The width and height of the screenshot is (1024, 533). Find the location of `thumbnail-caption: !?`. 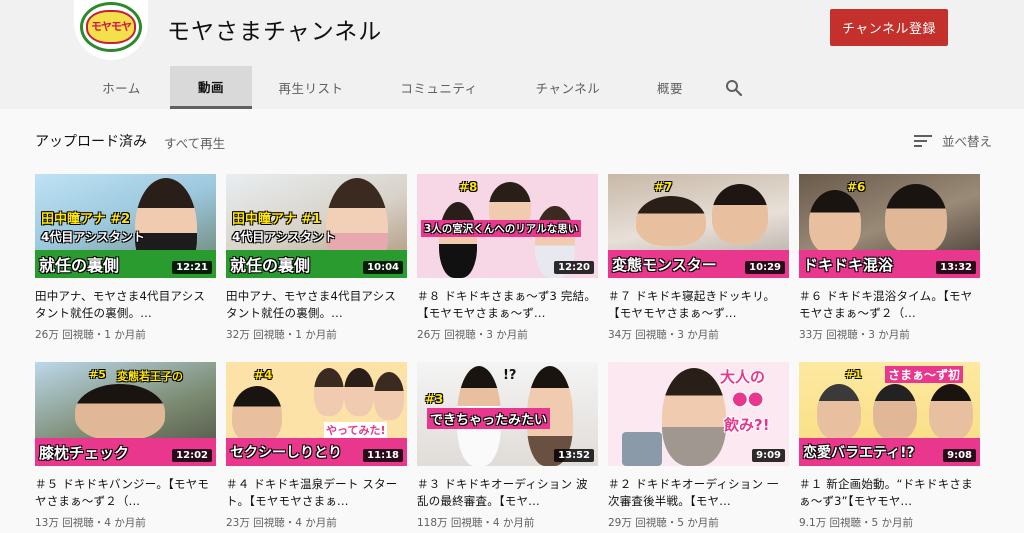

thumbnail-caption: !? is located at coordinates (510, 375).